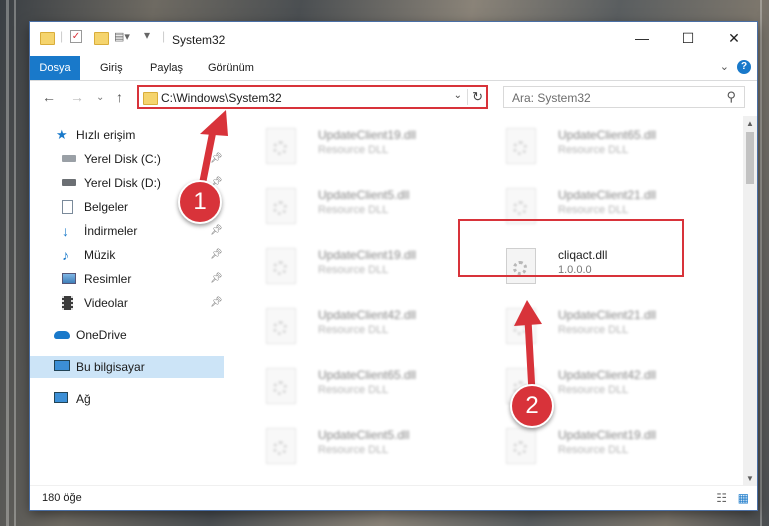  Describe the element at coordinates (214, 123) in the screenshot. I see `arrow-1-head` at that location.